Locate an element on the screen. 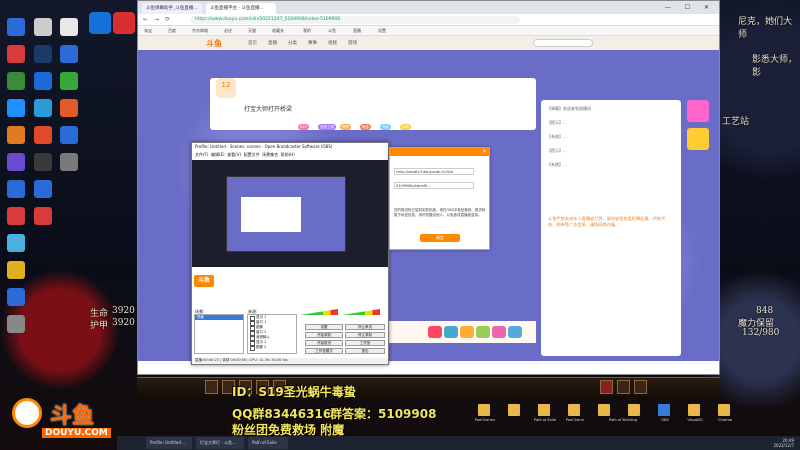 This screenshot has height=450, width=800. source-item: 图像 2 is located at coordinates (272, 348).